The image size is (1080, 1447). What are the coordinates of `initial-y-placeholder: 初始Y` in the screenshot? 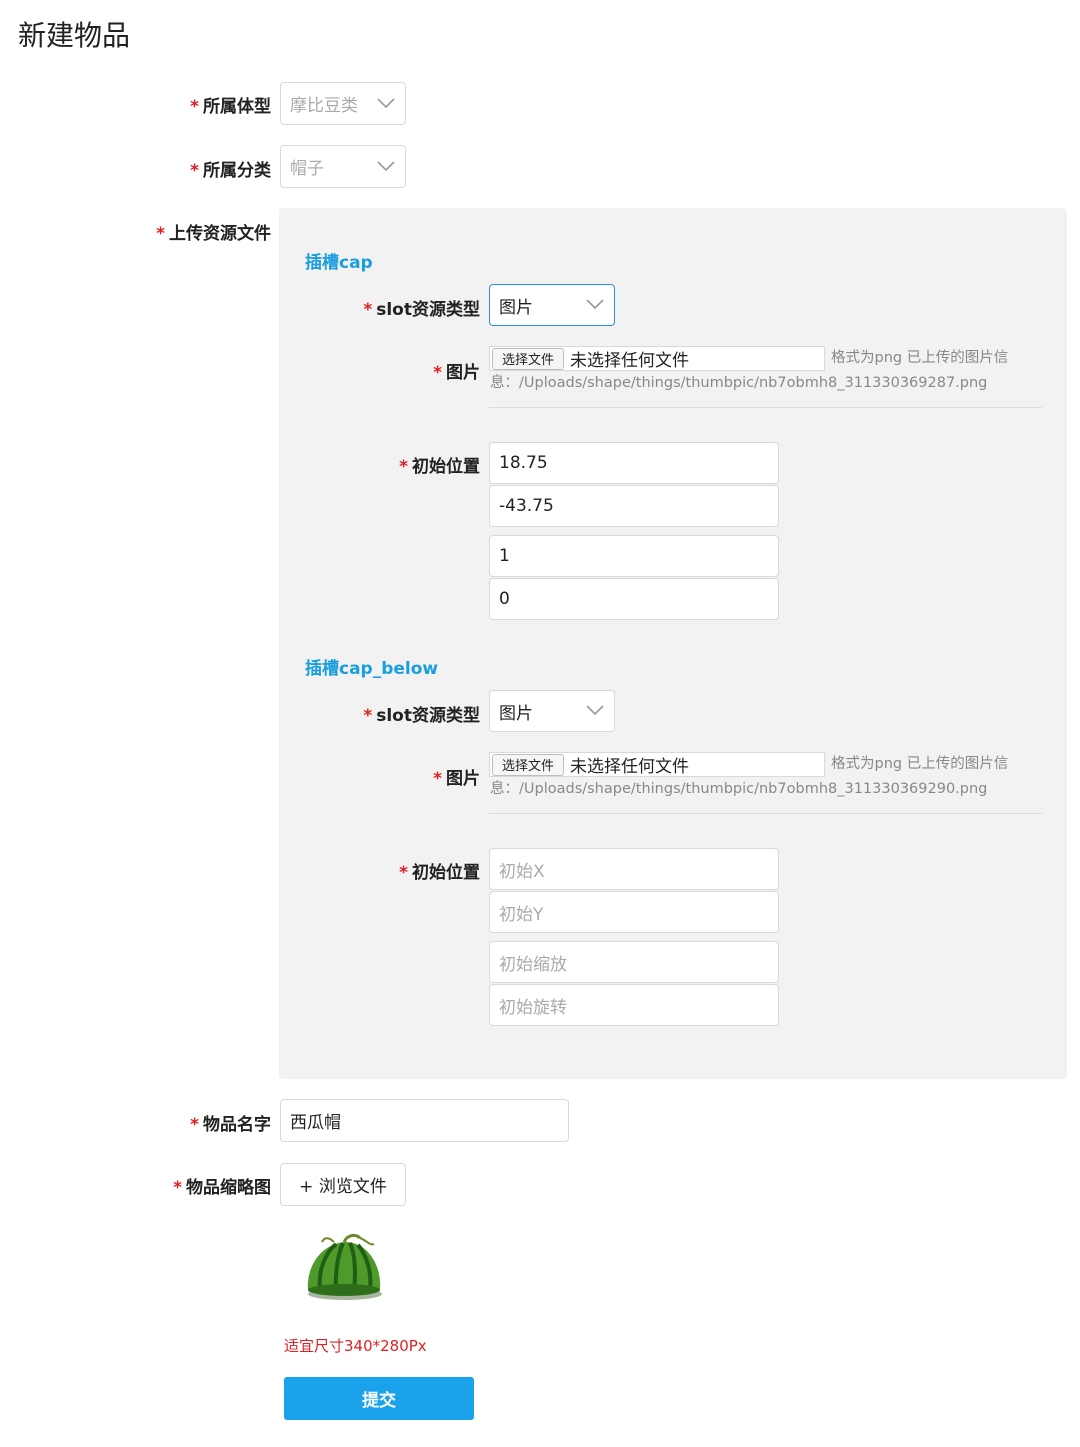 It's located at (521, 914).